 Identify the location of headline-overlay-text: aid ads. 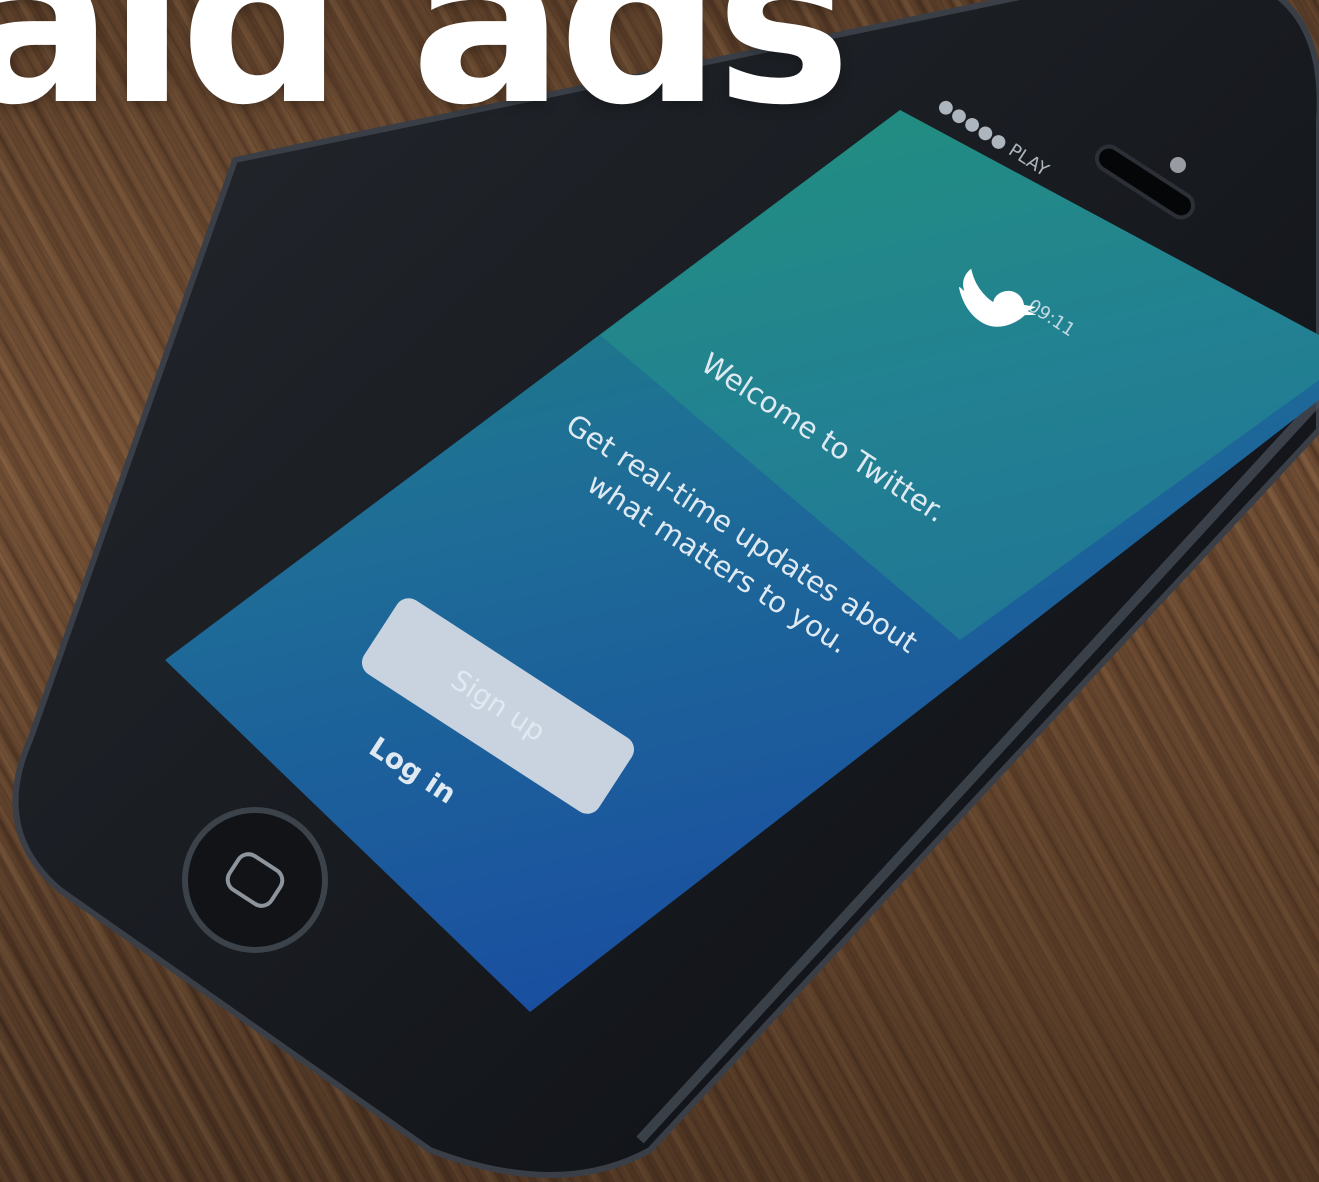
(425, 77).